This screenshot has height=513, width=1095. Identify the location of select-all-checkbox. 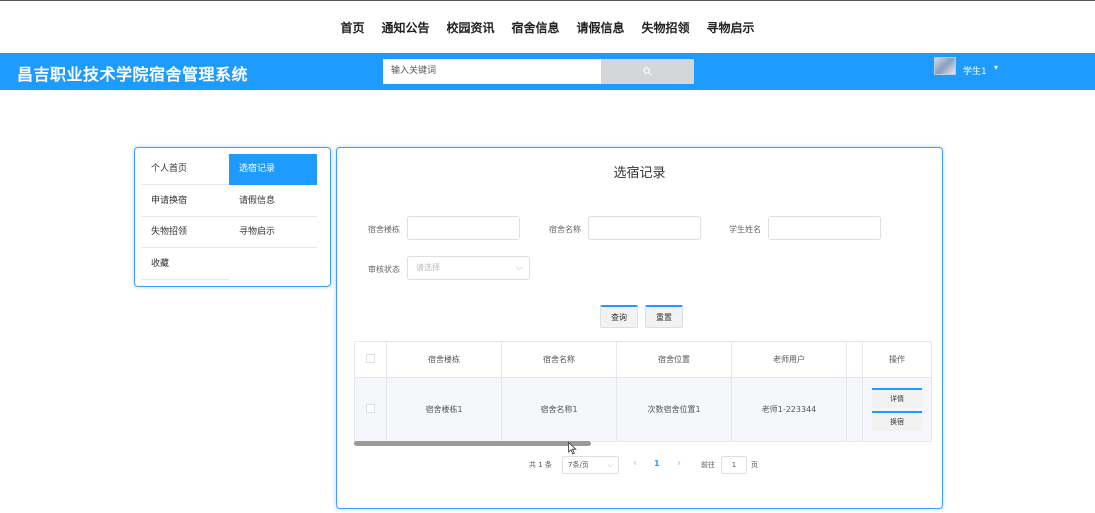
(370, 358).